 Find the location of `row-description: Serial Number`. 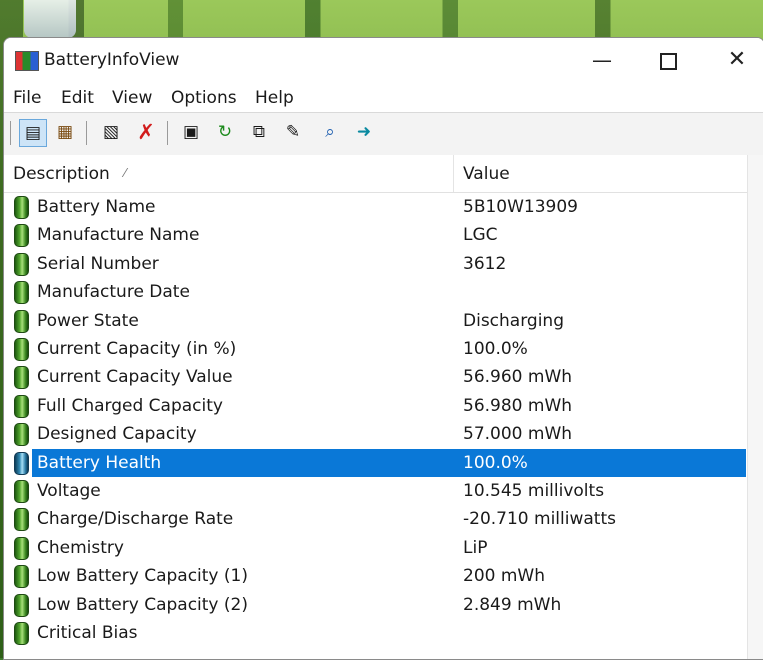

row-description: Serial Number is located at coordinates (98, 264).